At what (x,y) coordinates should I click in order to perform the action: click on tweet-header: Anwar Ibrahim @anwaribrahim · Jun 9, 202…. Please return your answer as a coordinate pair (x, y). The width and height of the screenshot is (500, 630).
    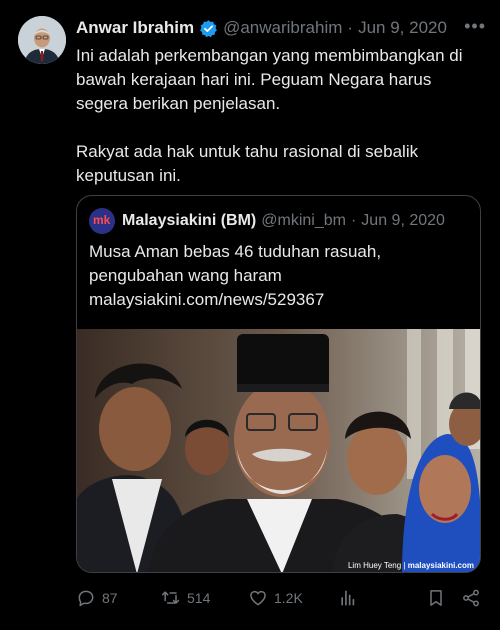
    Looking at the image, I should click on (281, 28).